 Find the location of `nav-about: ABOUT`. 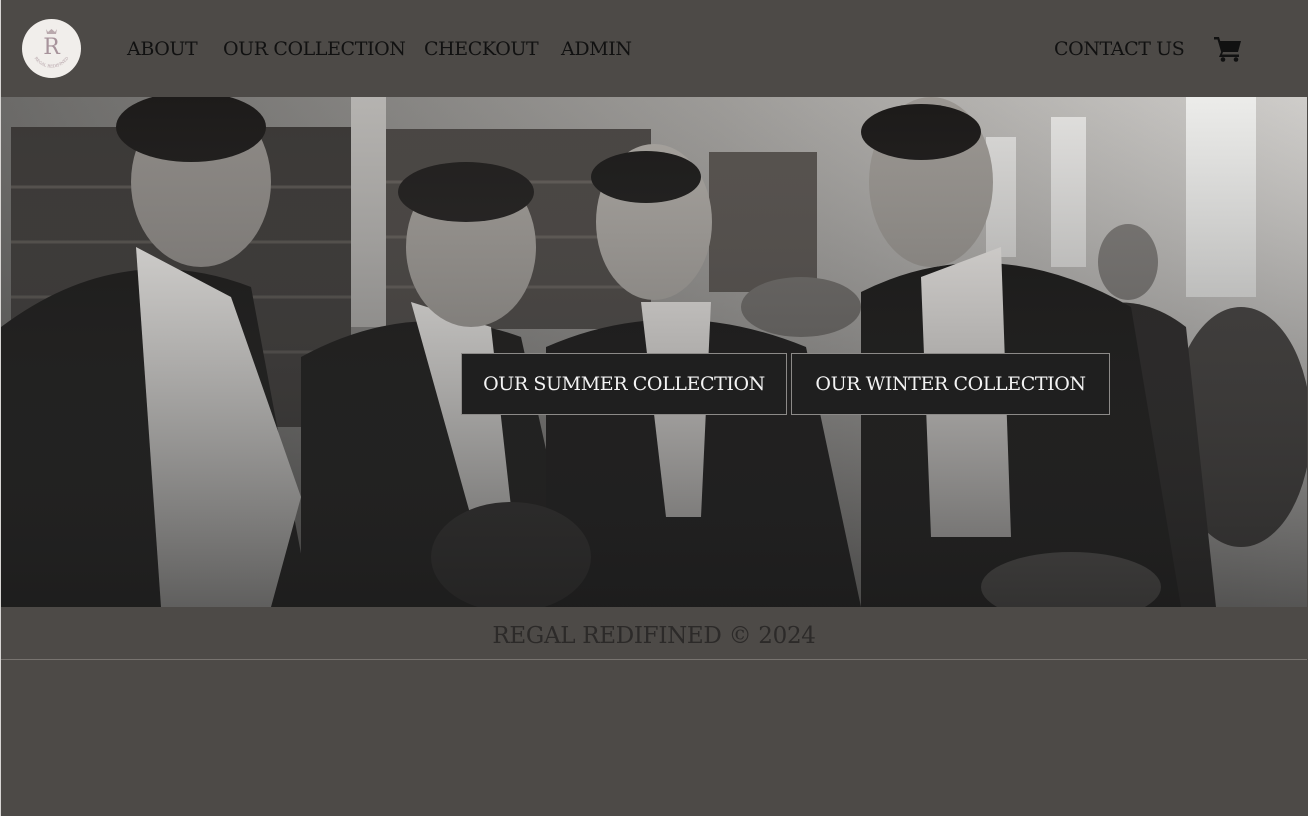

nav-about: ABOUT is located at coordinates (162, 49).